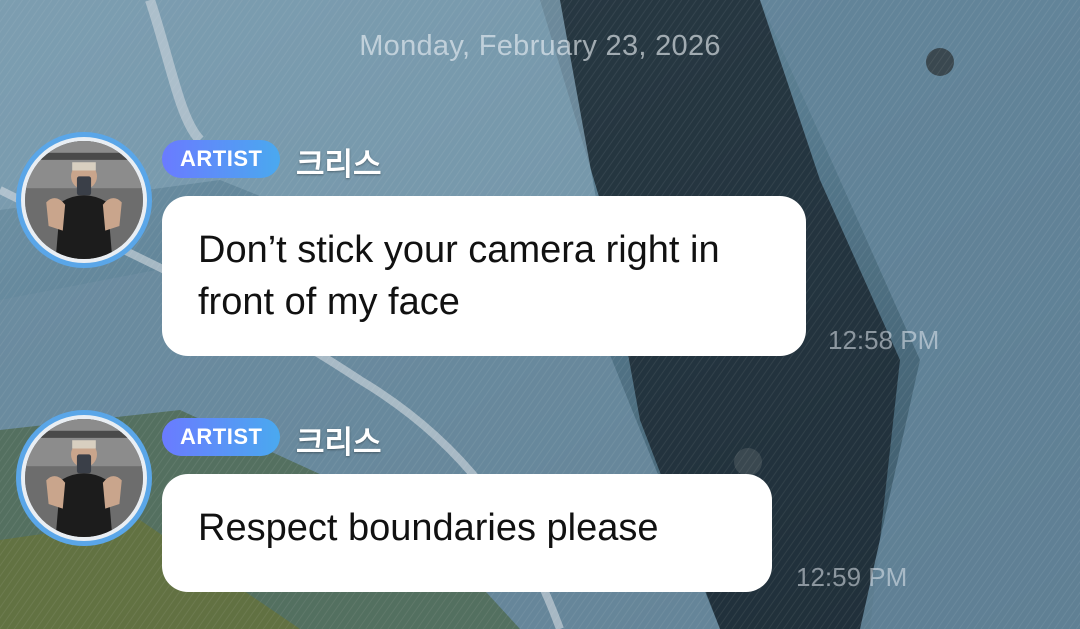 The image size is (1080, 629). What do you see at coordinates (540, 46) in the screenshot?
I see `date-divider: Monday, February 23, 2026` at bounding box center [540, 46].